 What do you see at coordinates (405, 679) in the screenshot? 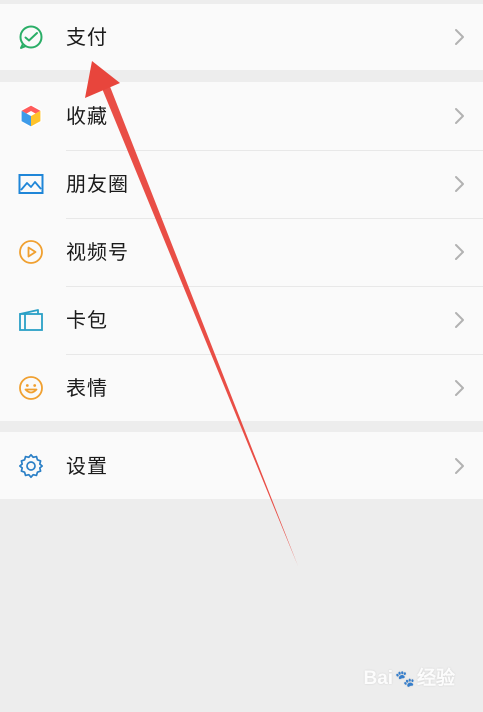
I see `paw-icon: 🐾` at bounding box center [405, 679].